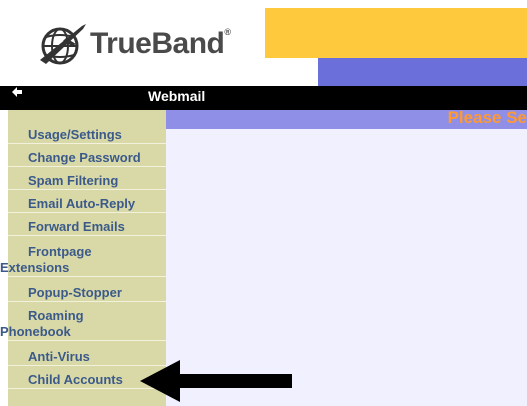 The image size is (527, 406). Describe the element at coordinates (346, 118) in the screenshot. I see `content-header: Please Se` at that location.